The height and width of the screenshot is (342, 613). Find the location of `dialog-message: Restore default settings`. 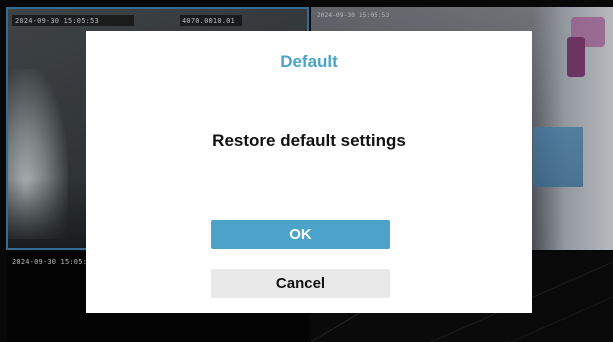

dialog-message: Restore default settings is located at coordinates (309, 140).